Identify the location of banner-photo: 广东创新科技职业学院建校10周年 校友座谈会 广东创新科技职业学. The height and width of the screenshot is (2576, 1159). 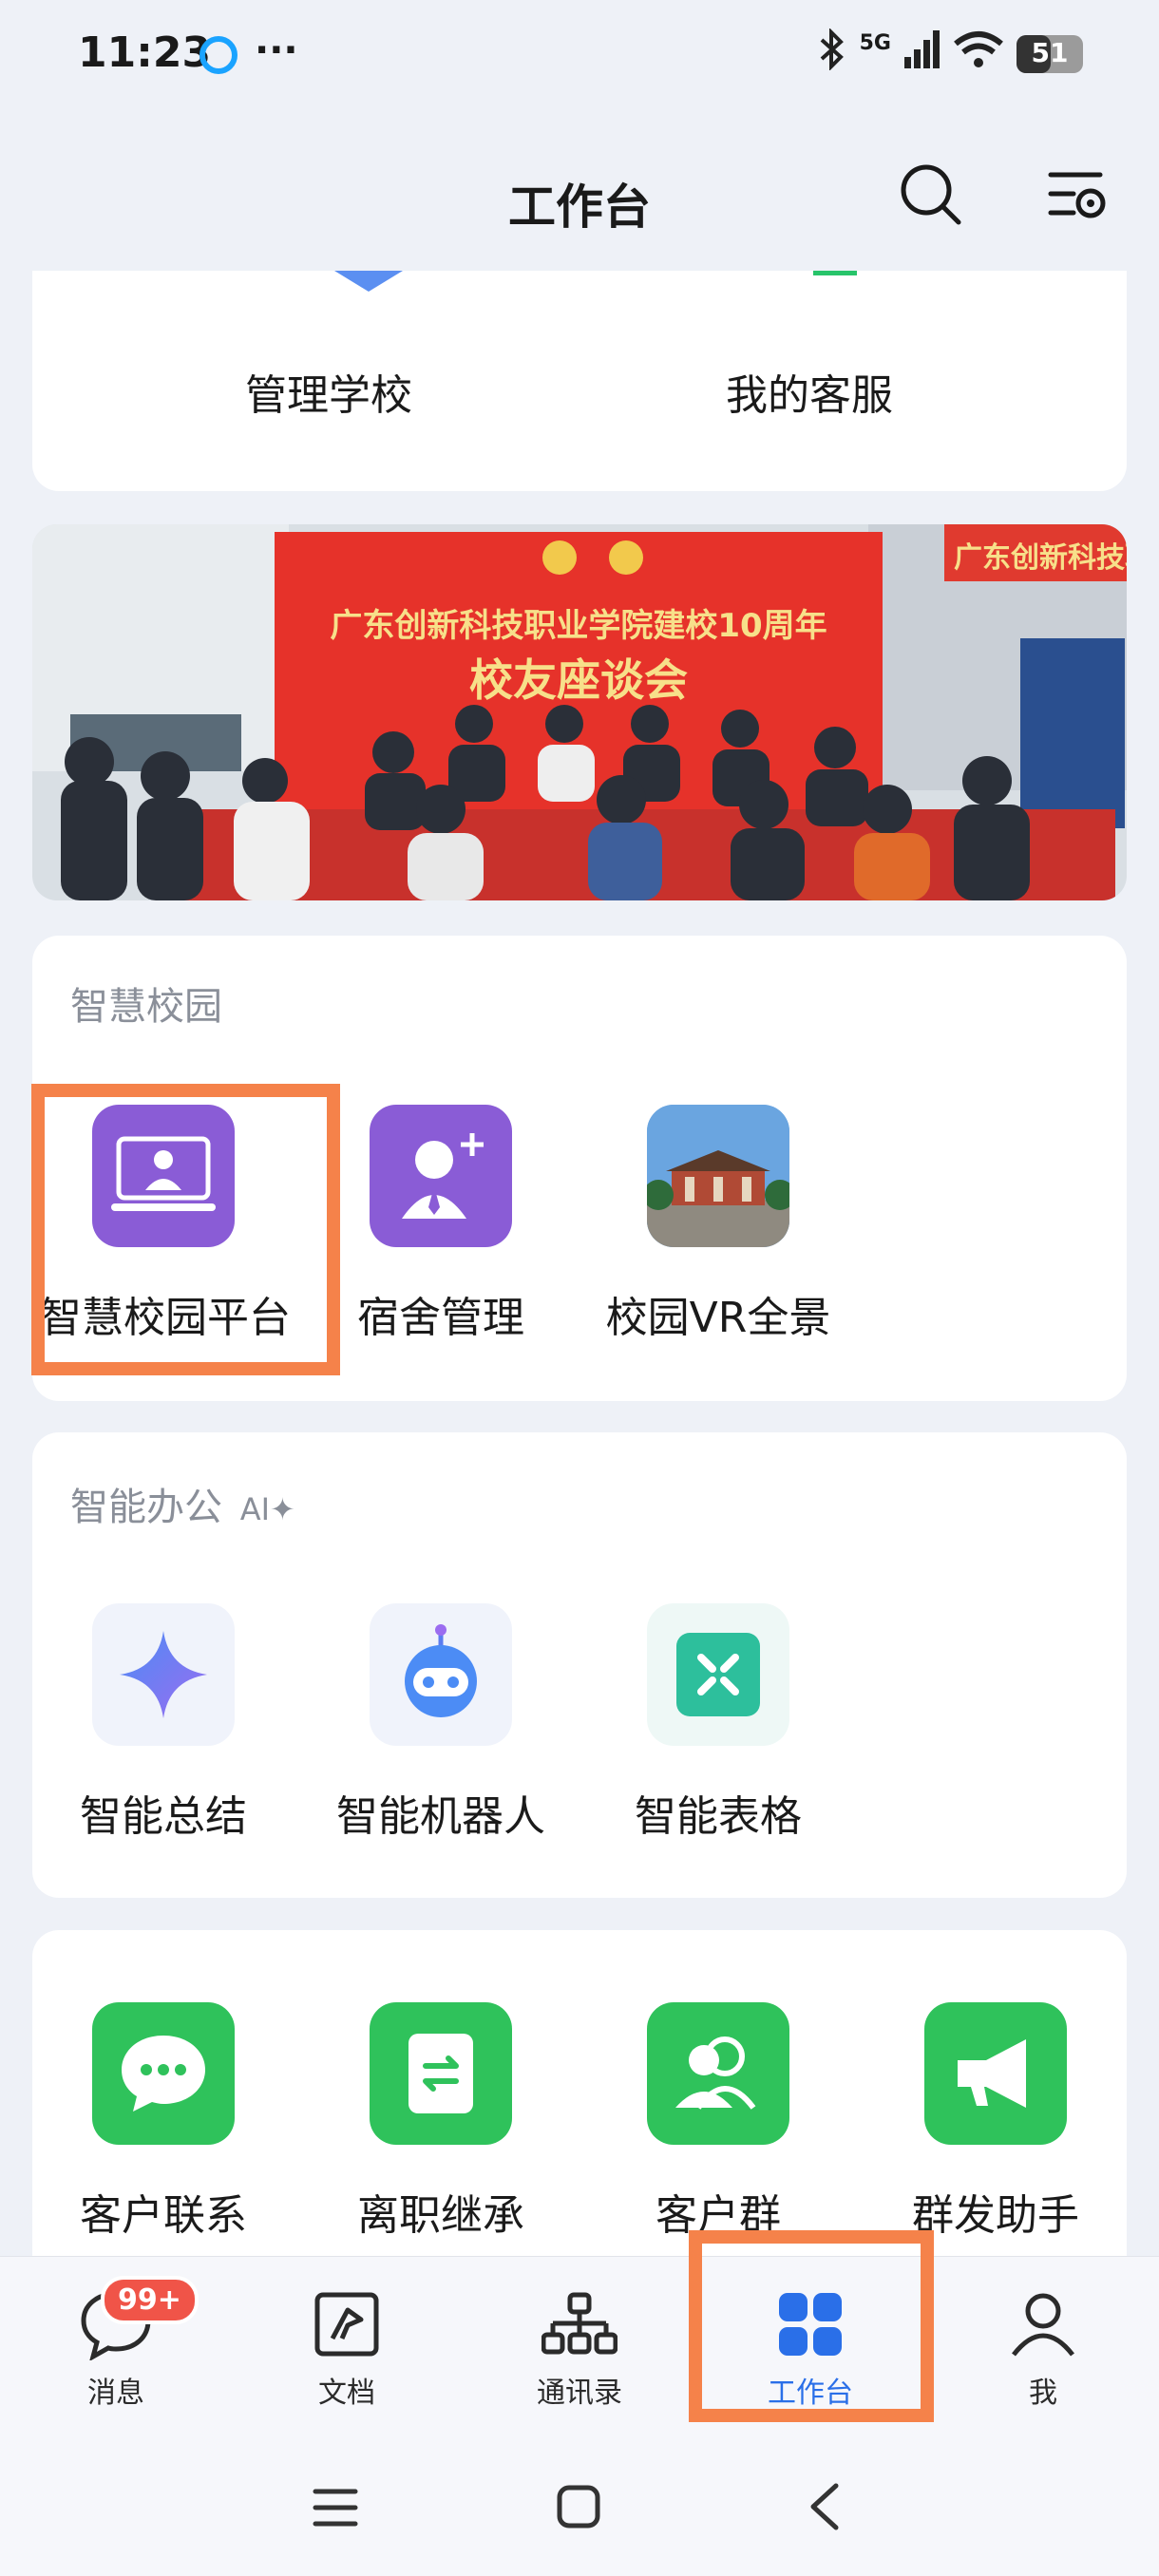
(579, 712).